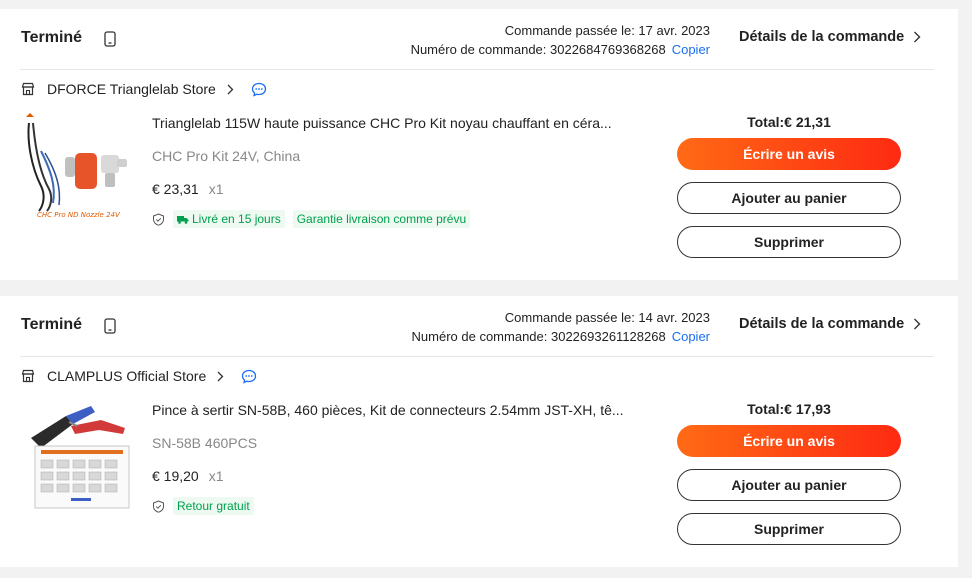  I want to click on product-price: € 23,31 x1, so click(188, 189).